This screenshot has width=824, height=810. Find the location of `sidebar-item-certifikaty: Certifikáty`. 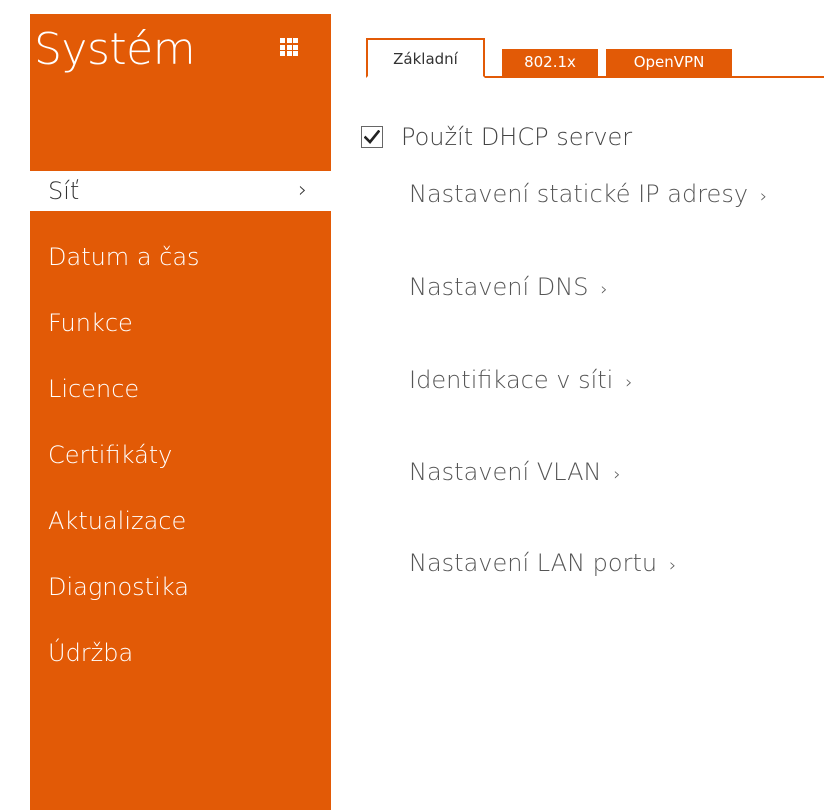

sidebar-item-certifikaty: Certifikáty is located at coordinates (180, 468).